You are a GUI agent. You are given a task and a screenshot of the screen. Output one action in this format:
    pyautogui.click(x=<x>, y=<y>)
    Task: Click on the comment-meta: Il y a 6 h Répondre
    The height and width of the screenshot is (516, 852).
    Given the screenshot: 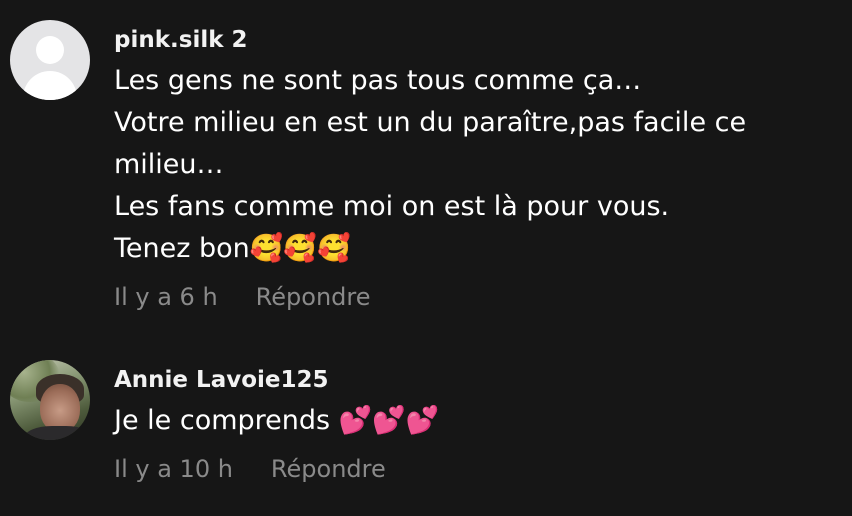 What is the action you would take?
    pyautogui.click(x=464, y=297)
    